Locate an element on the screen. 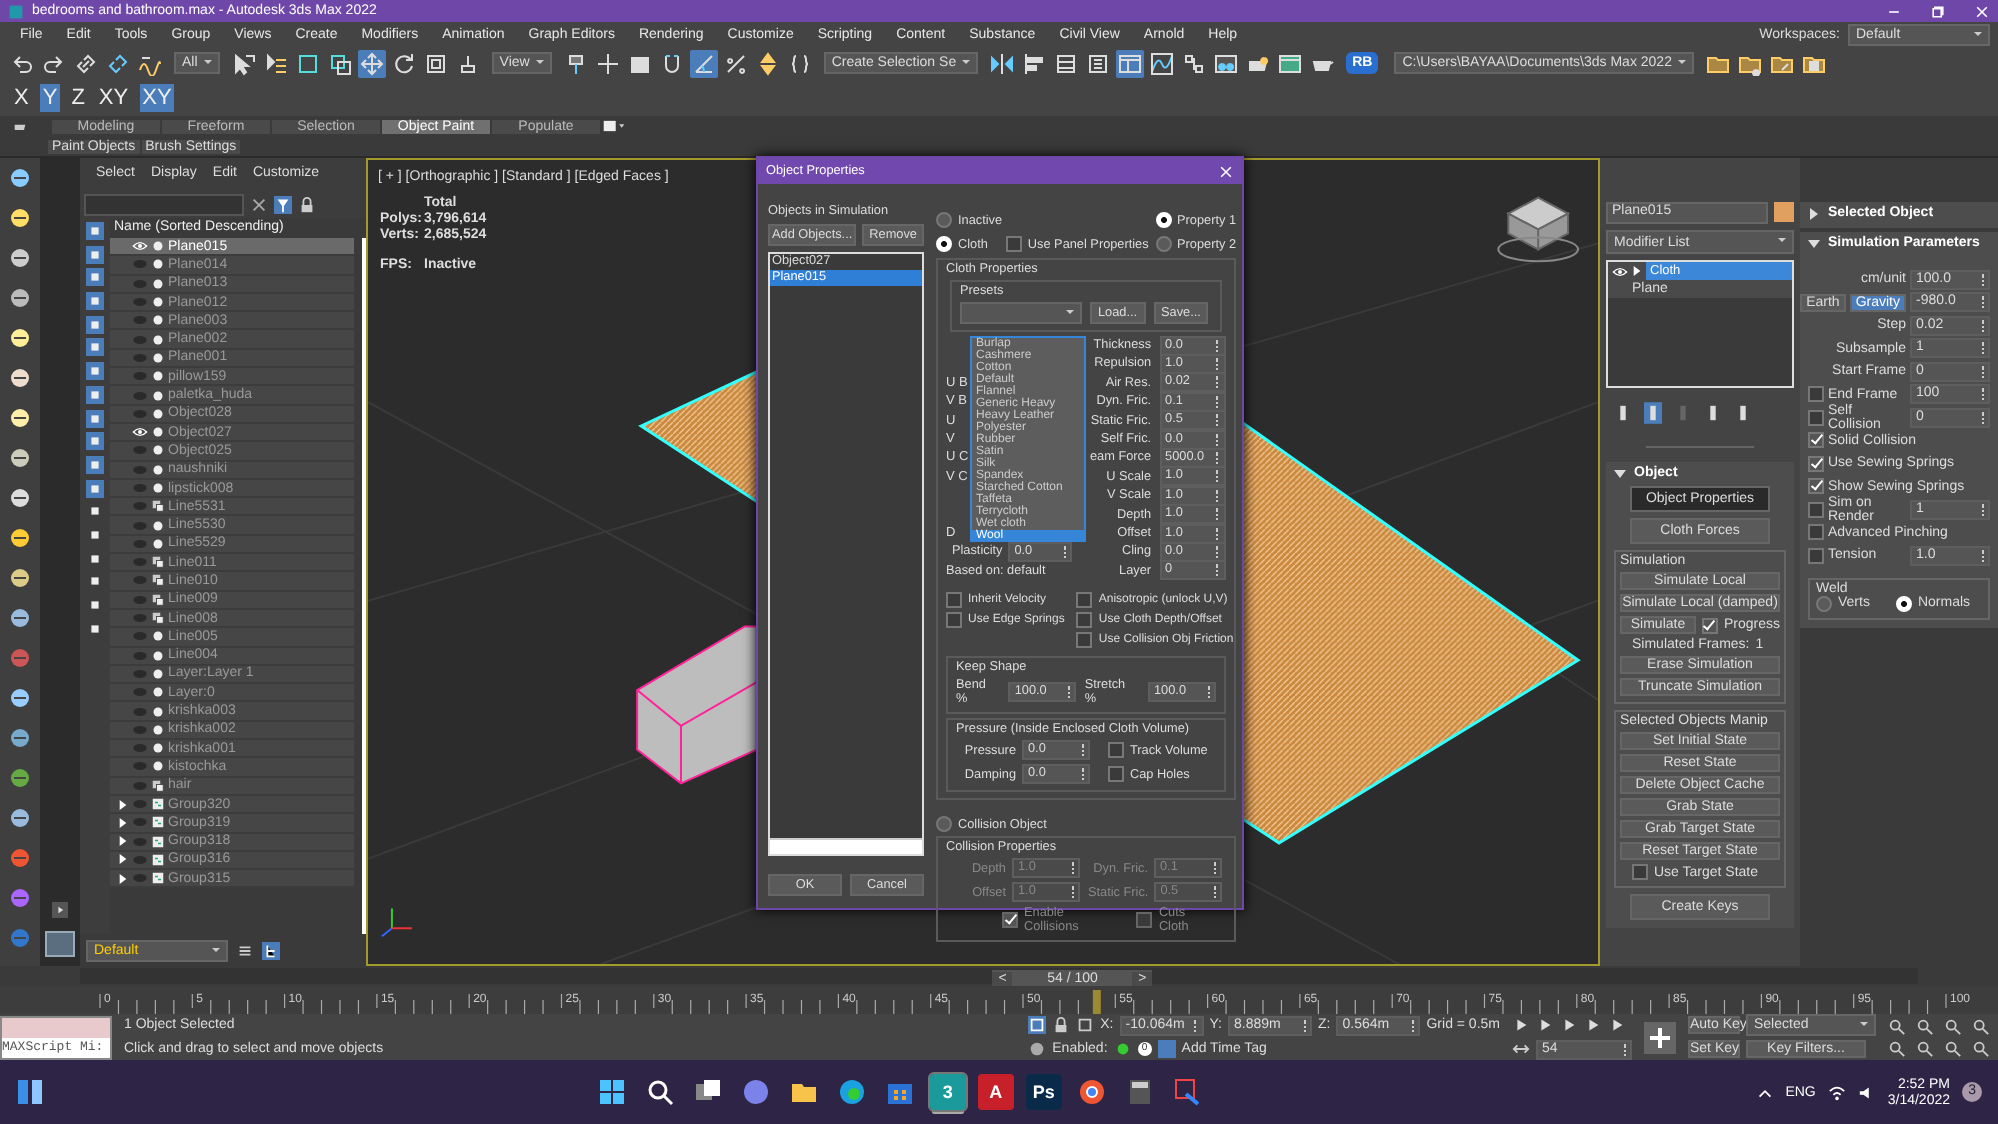  axis-constraint-button: Y is located at coordinates (50, 98).